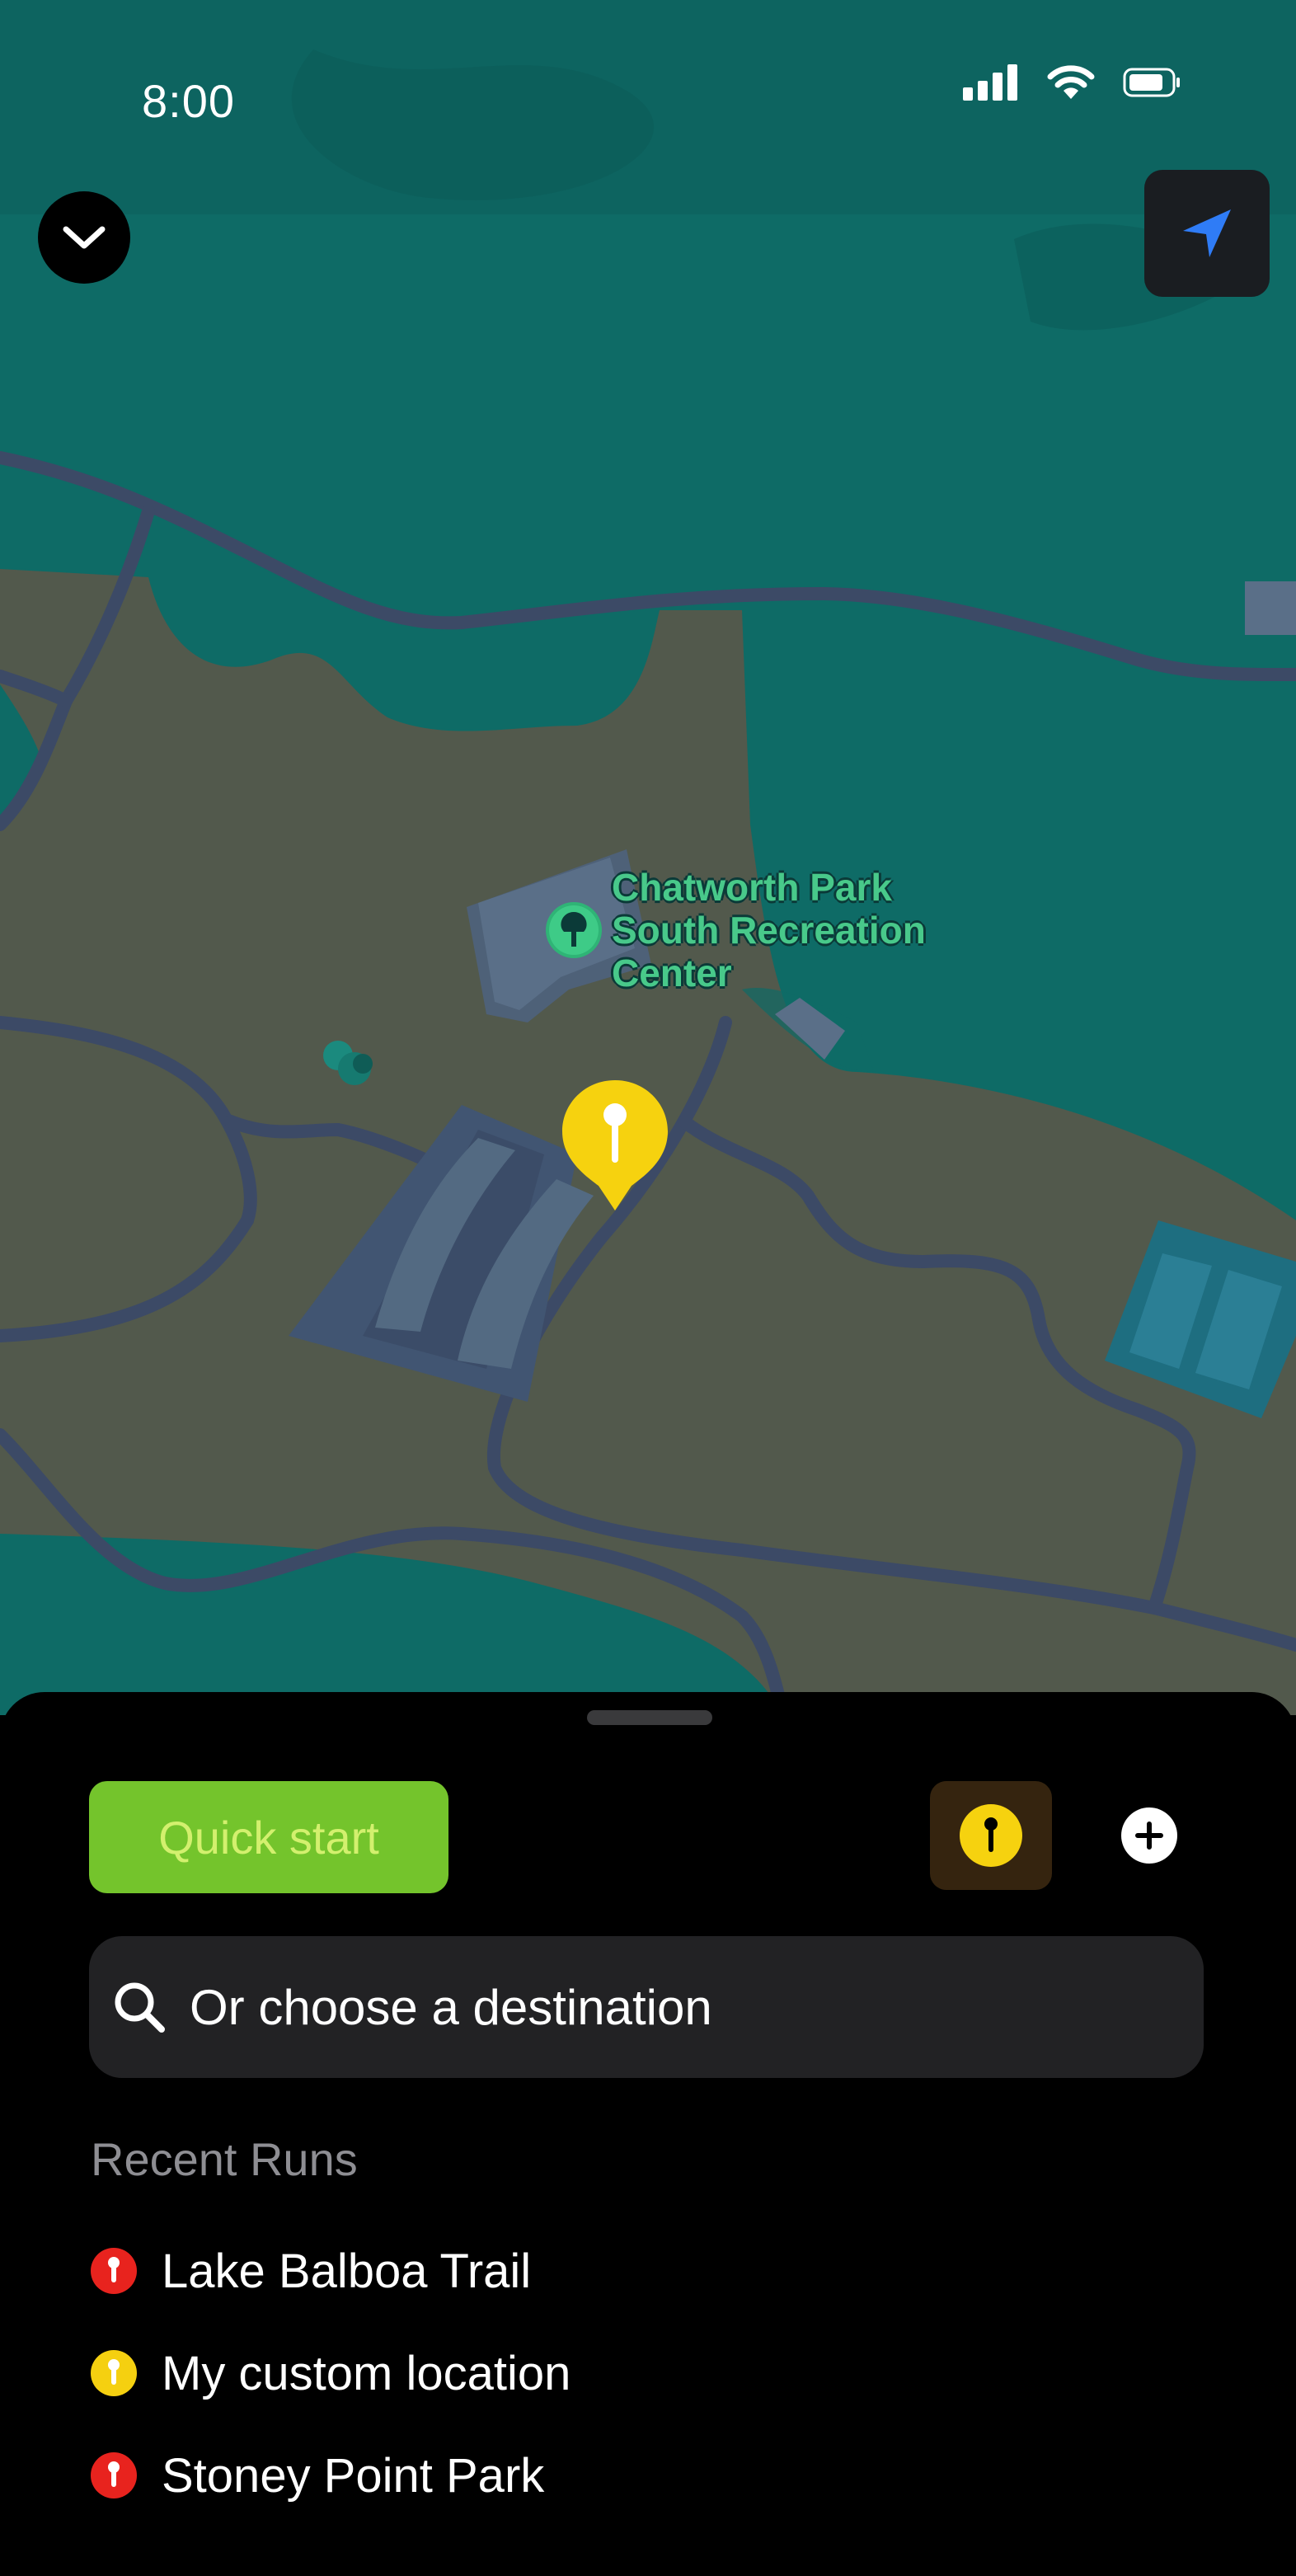 The width and height of the screenshot is (1296, 2576). What do you see at coordinates (268, 1837) in the screenshot?
I see `quick-start-button: Quick start` at bounding box center [268, 1837].